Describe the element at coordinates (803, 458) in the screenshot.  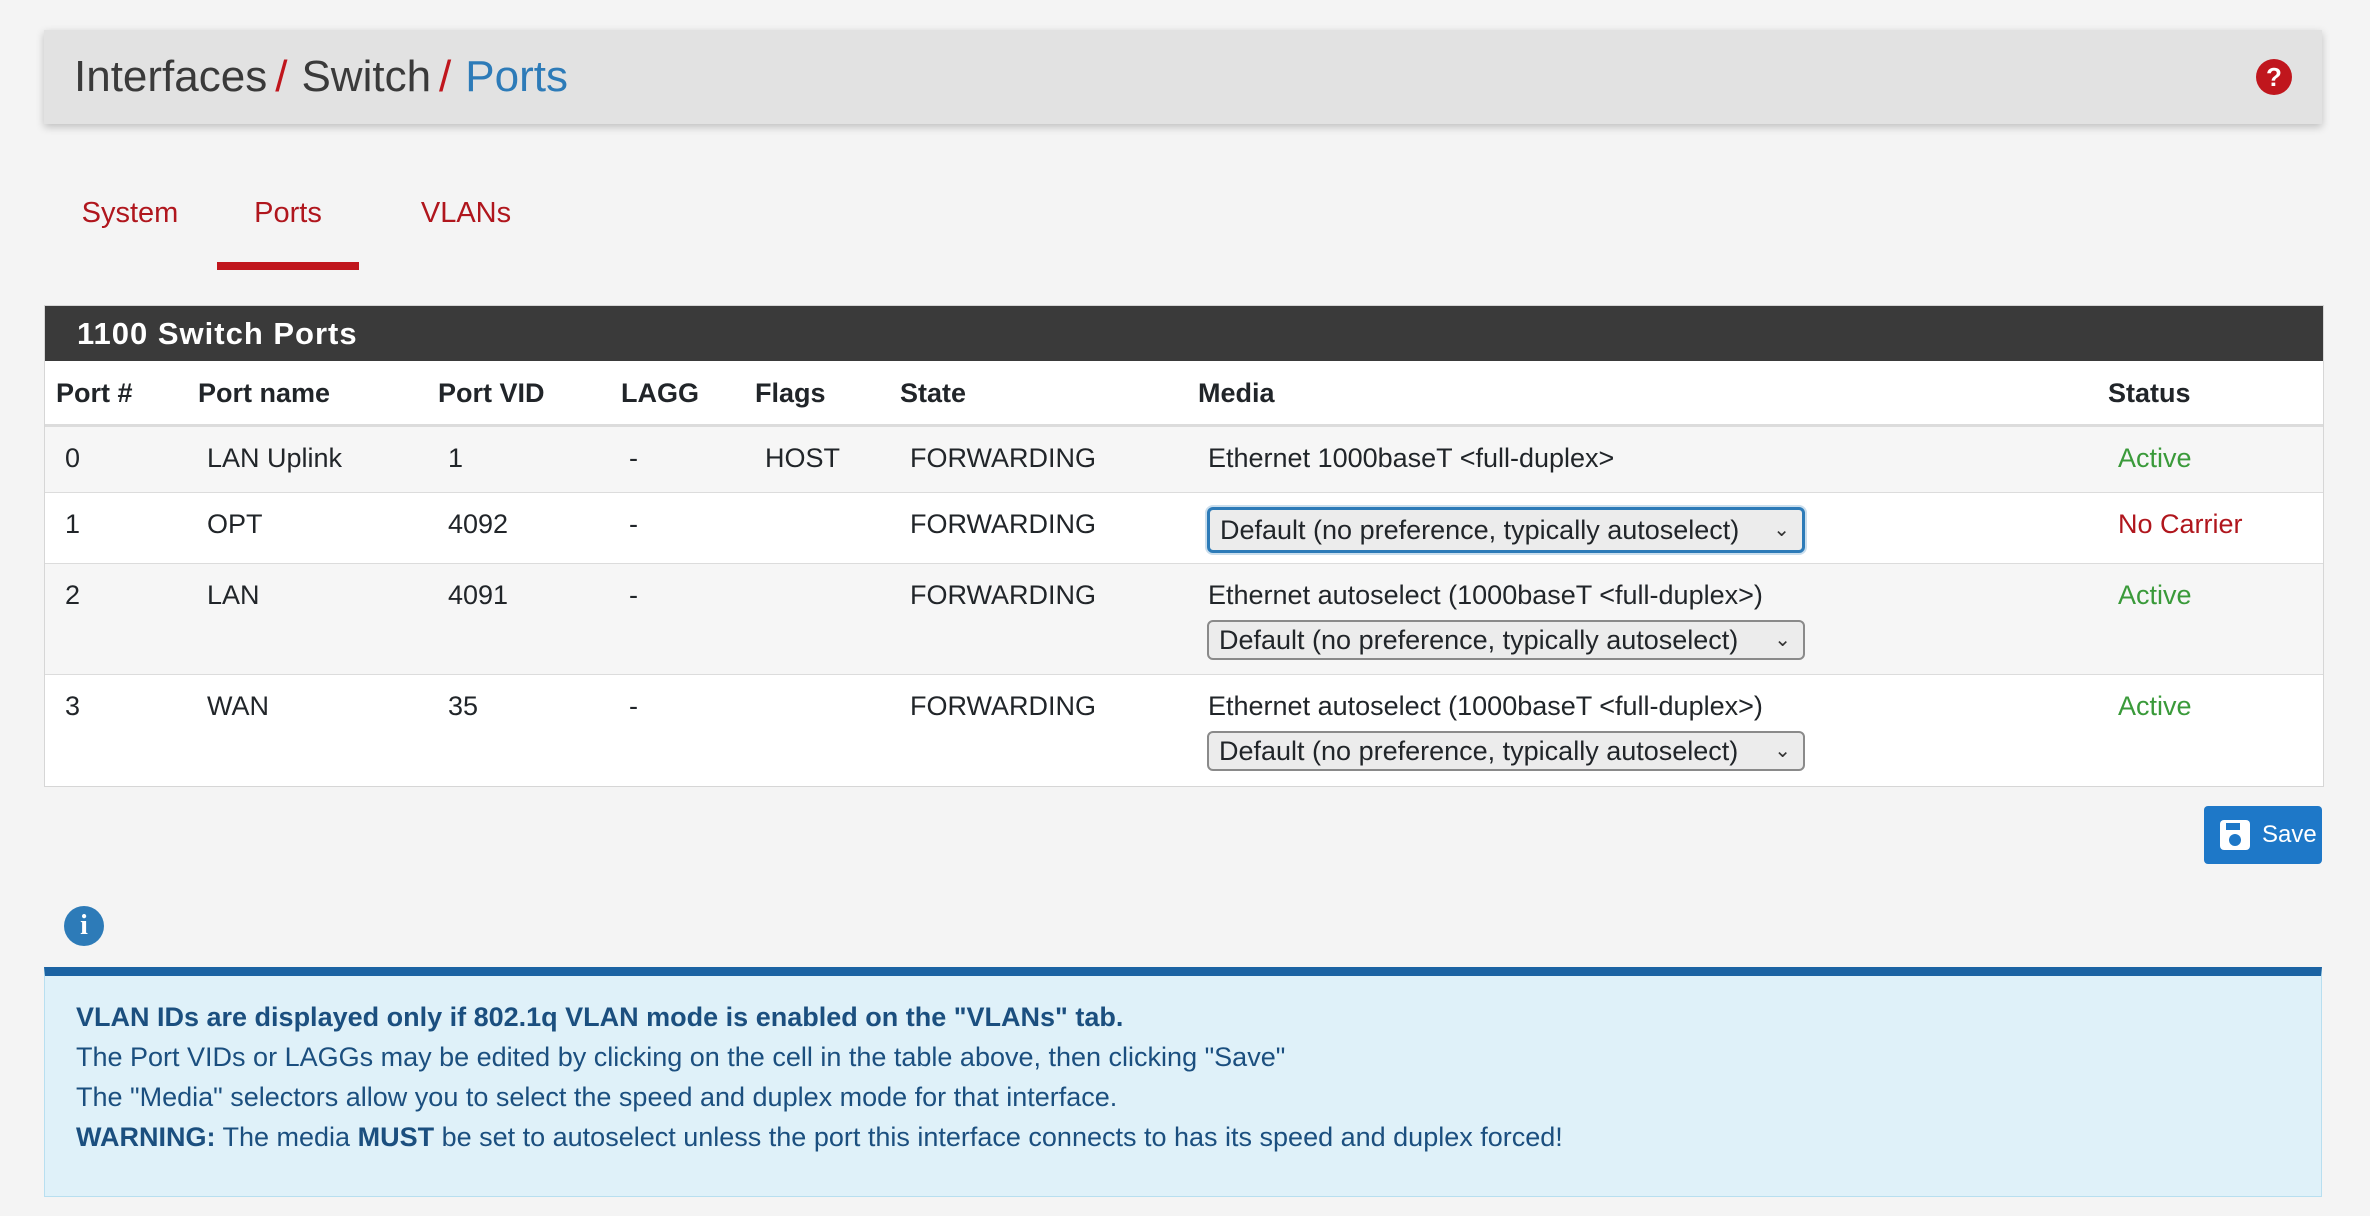
I see `cell-flags: HOST` at that location.